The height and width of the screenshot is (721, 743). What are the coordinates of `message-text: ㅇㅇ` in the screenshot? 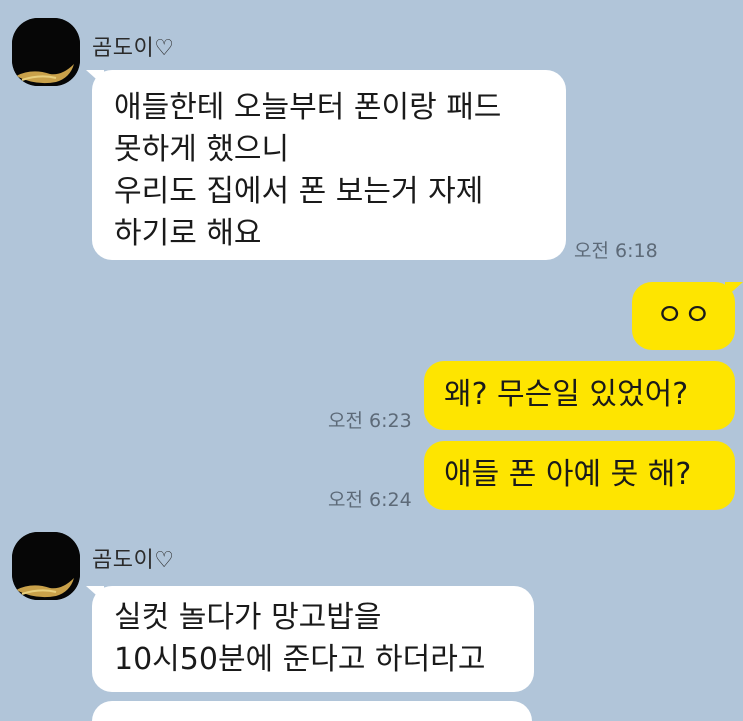 It's located at (683, 315).